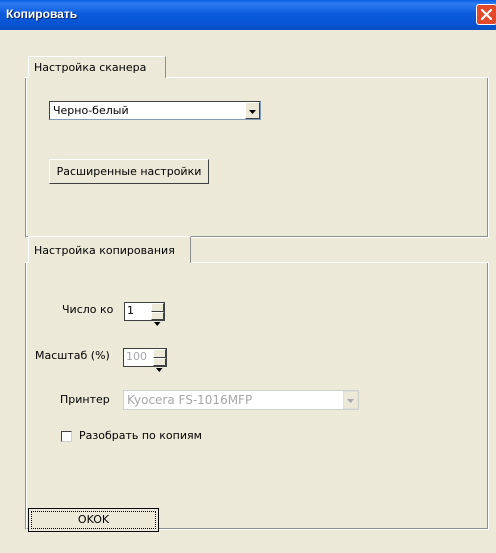  What do you see at coordinates (157, 318) in the screenshot?
I see `copies-decrement-button` at bounding box center [157, 318].